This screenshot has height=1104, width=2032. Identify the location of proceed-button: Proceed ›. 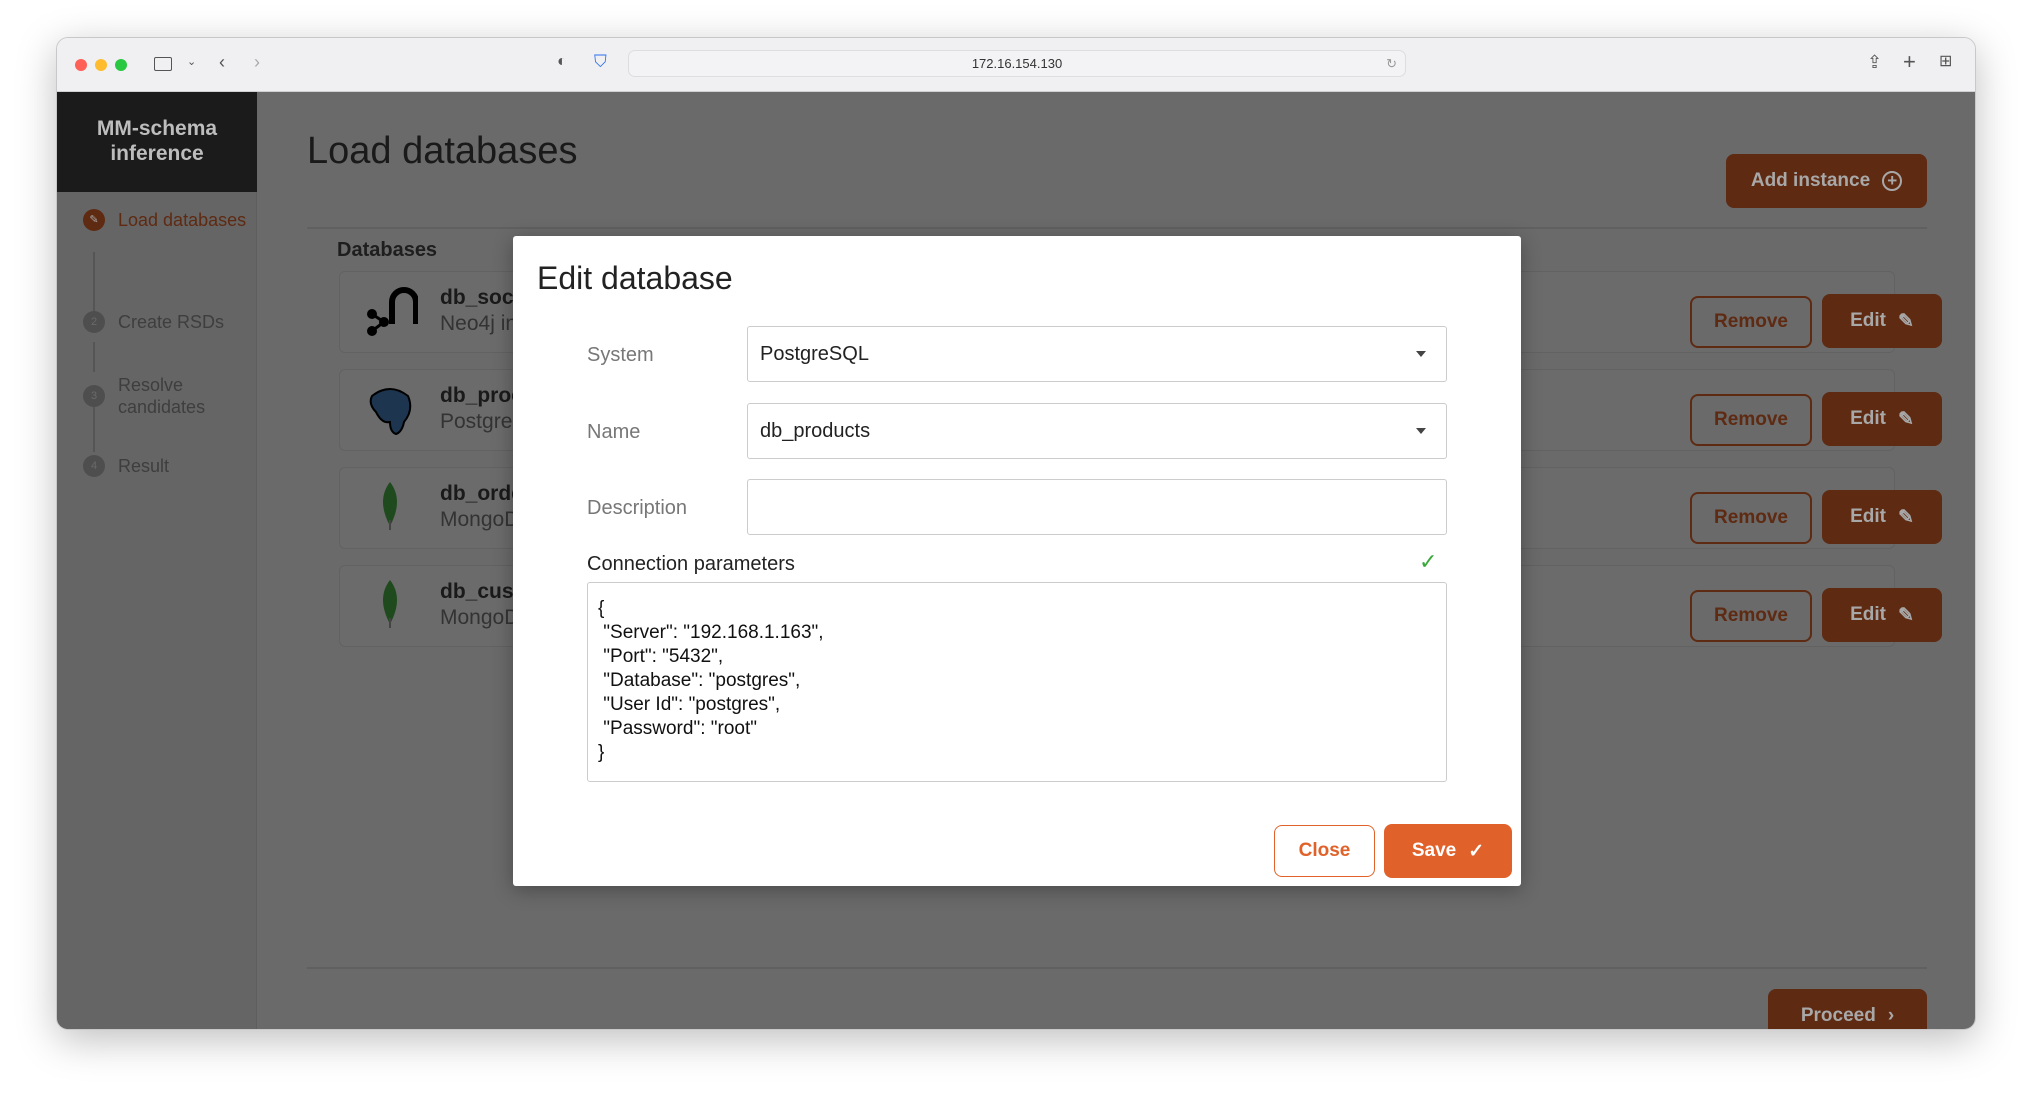
(1847, 1009).